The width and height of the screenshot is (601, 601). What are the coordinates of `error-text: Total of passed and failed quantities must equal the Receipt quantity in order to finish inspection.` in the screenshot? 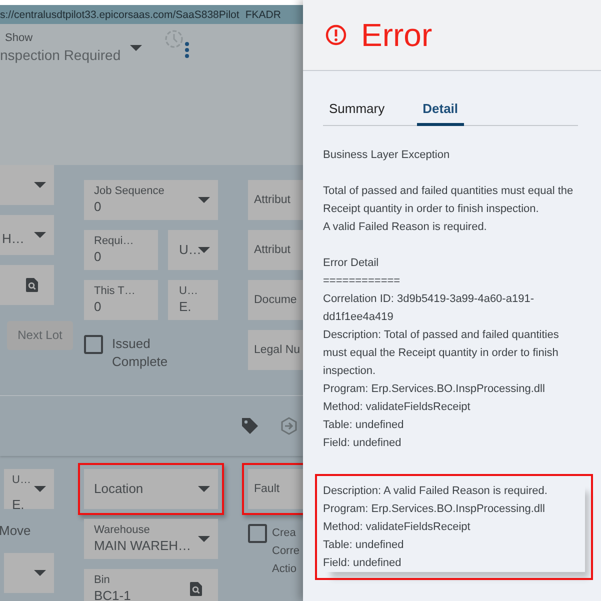 It's located at (448, 200).